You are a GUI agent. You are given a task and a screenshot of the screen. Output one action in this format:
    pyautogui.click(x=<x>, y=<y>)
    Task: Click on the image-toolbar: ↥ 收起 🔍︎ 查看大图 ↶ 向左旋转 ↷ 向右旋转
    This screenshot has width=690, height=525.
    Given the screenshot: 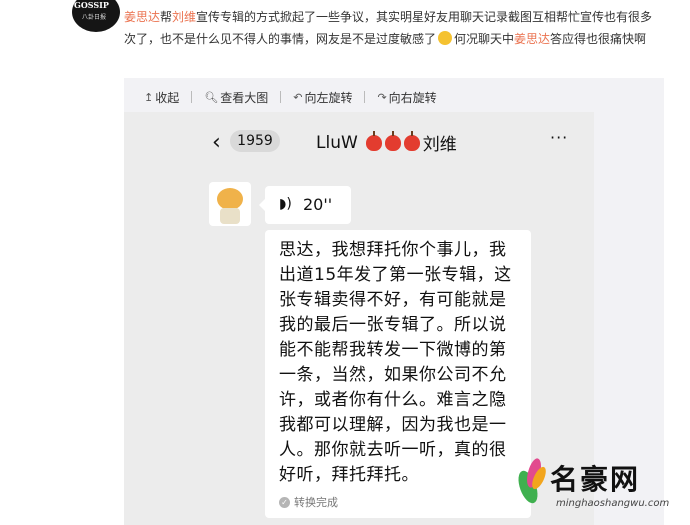 What is the action you would take?
    pyautogui.click(x=290, y=97)
    